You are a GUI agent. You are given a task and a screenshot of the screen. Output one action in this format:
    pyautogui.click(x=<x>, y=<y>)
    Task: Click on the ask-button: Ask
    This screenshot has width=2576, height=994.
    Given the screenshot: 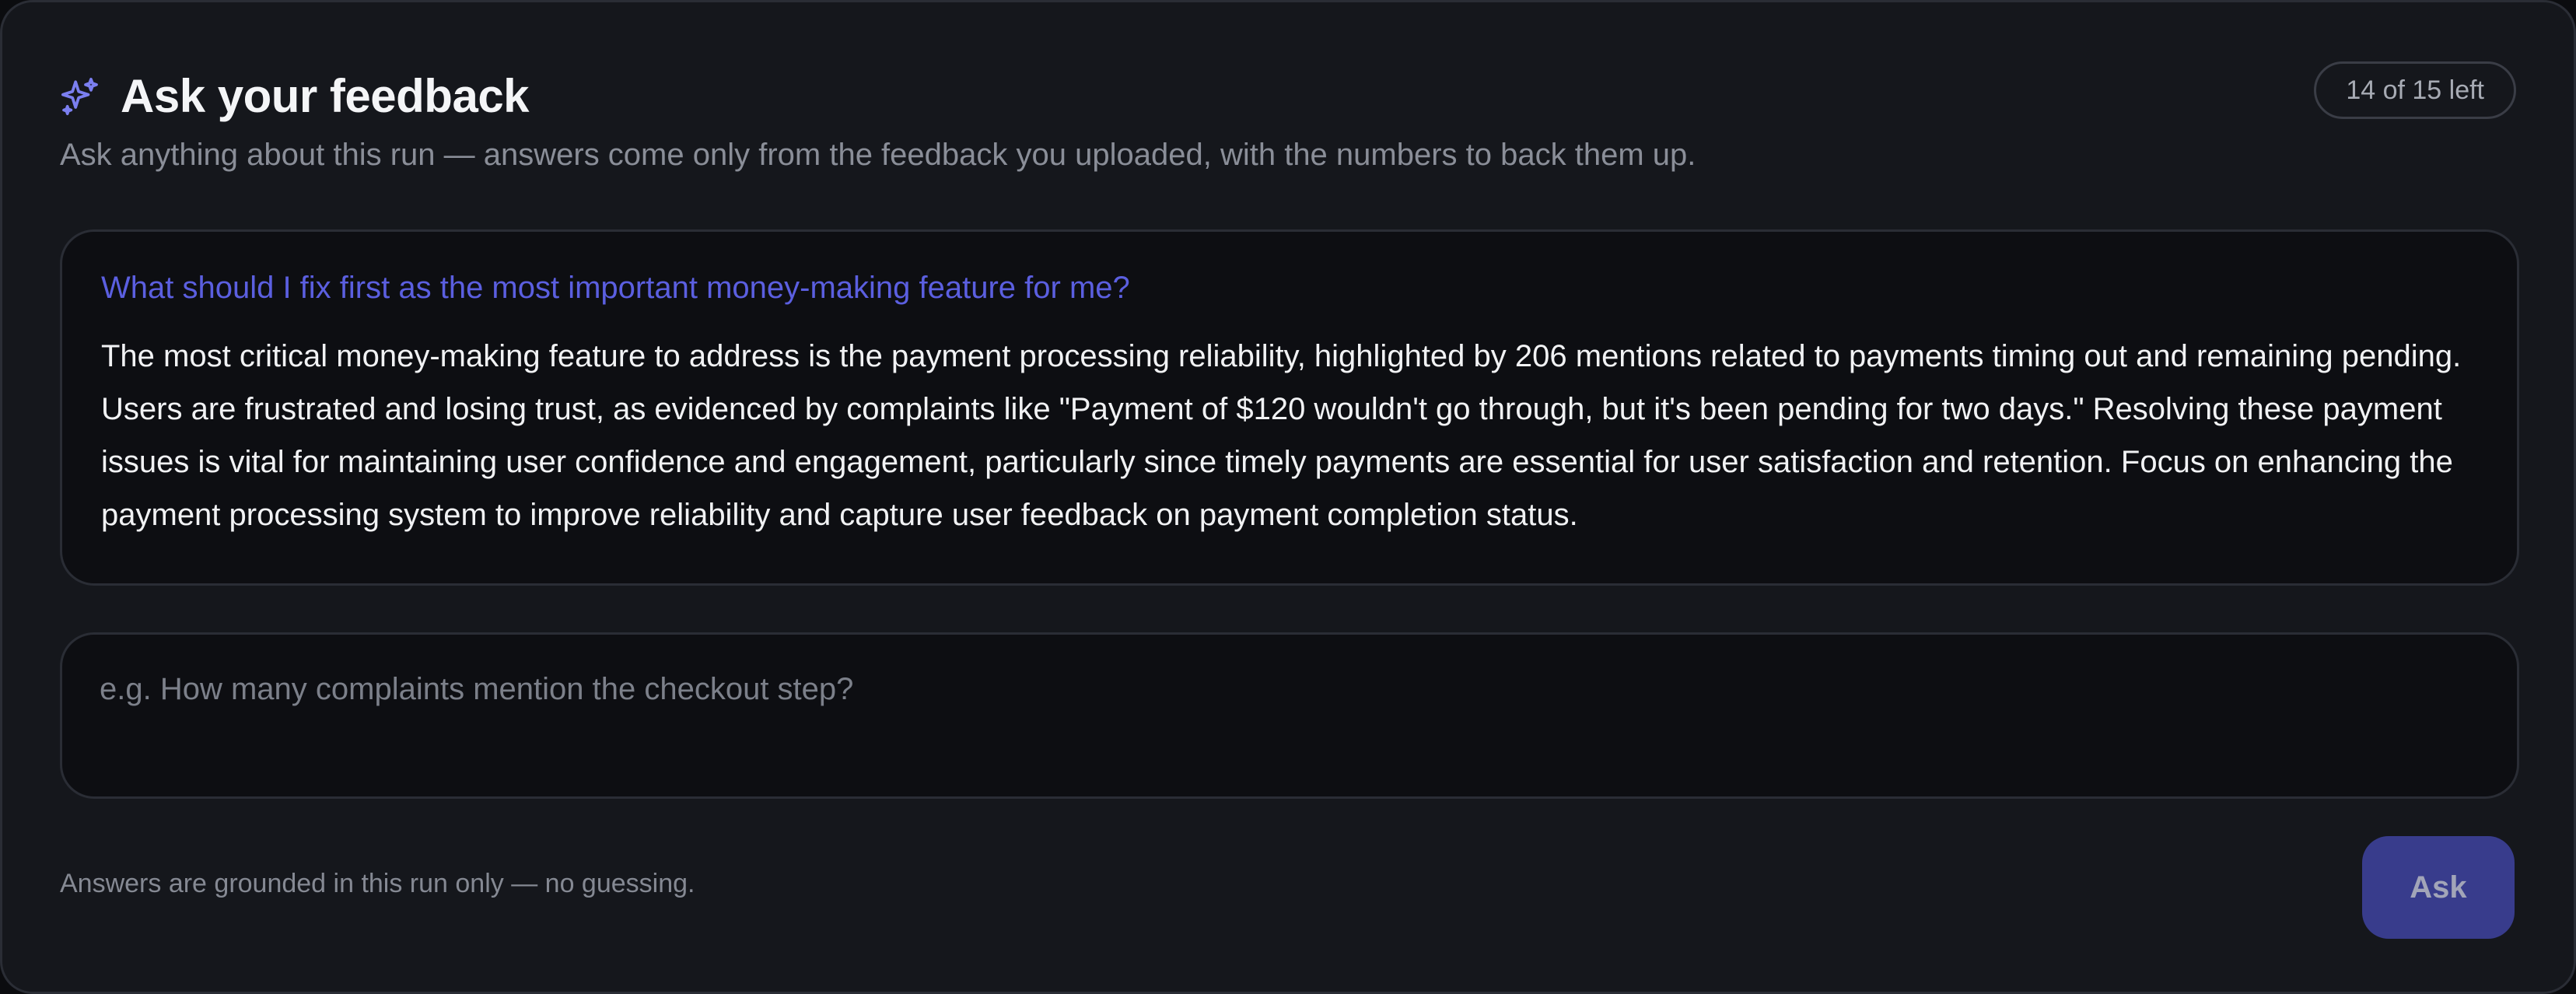 What is the action you would take?
    pyautogui.click(x=2438, y=888)
    